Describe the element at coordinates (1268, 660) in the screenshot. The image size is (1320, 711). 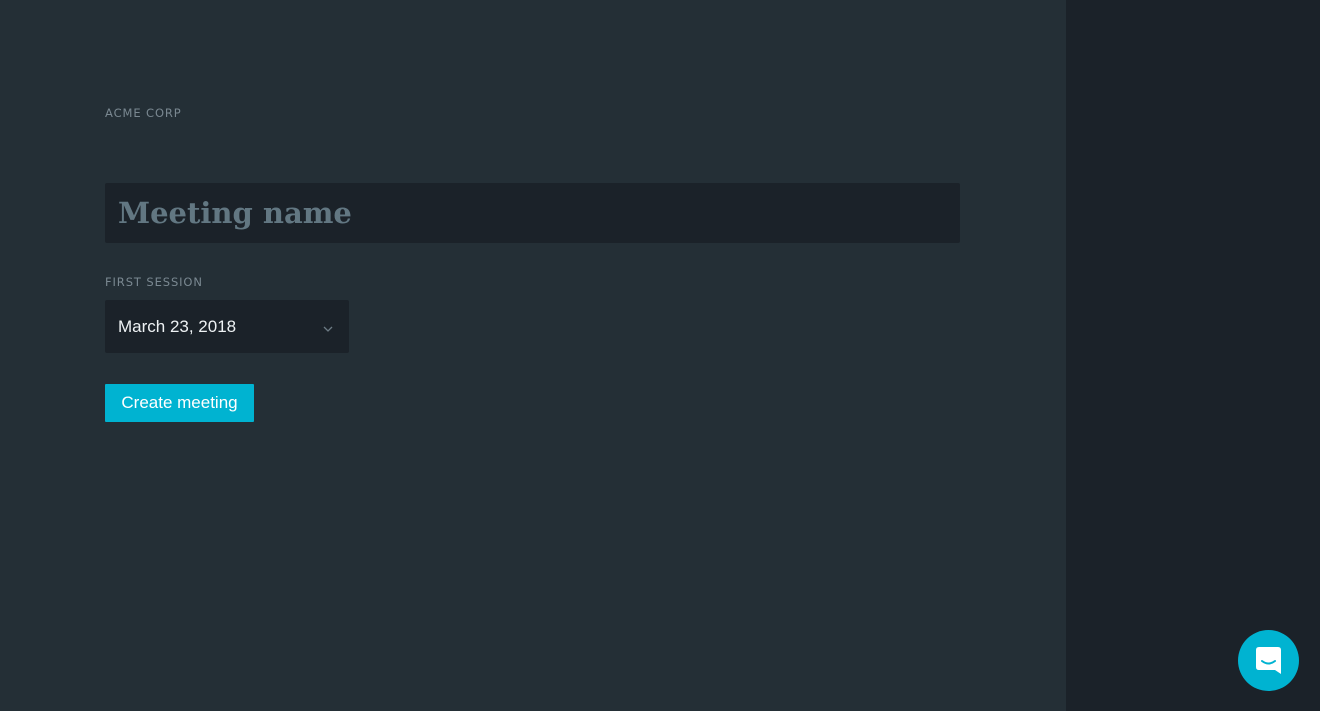
I see `chat-launcher-button` at that location.